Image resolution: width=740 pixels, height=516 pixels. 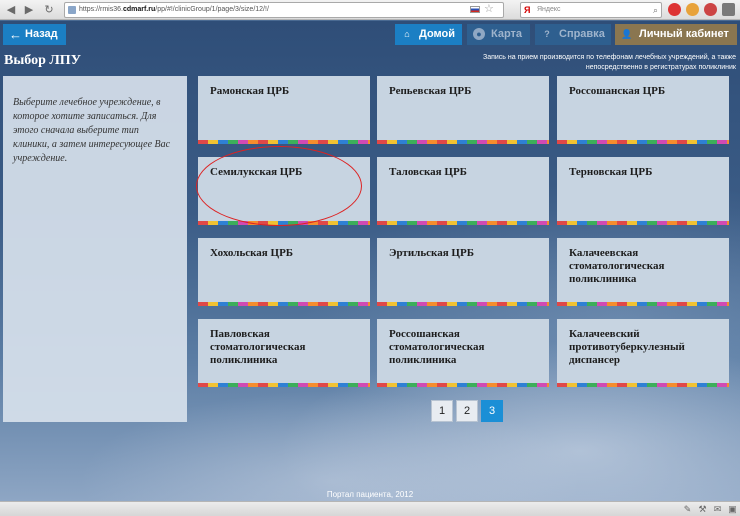 What do you see at coordinates (692, 9) in the screenshot?
I see `extension-icon` at bounding box center [692, 9].